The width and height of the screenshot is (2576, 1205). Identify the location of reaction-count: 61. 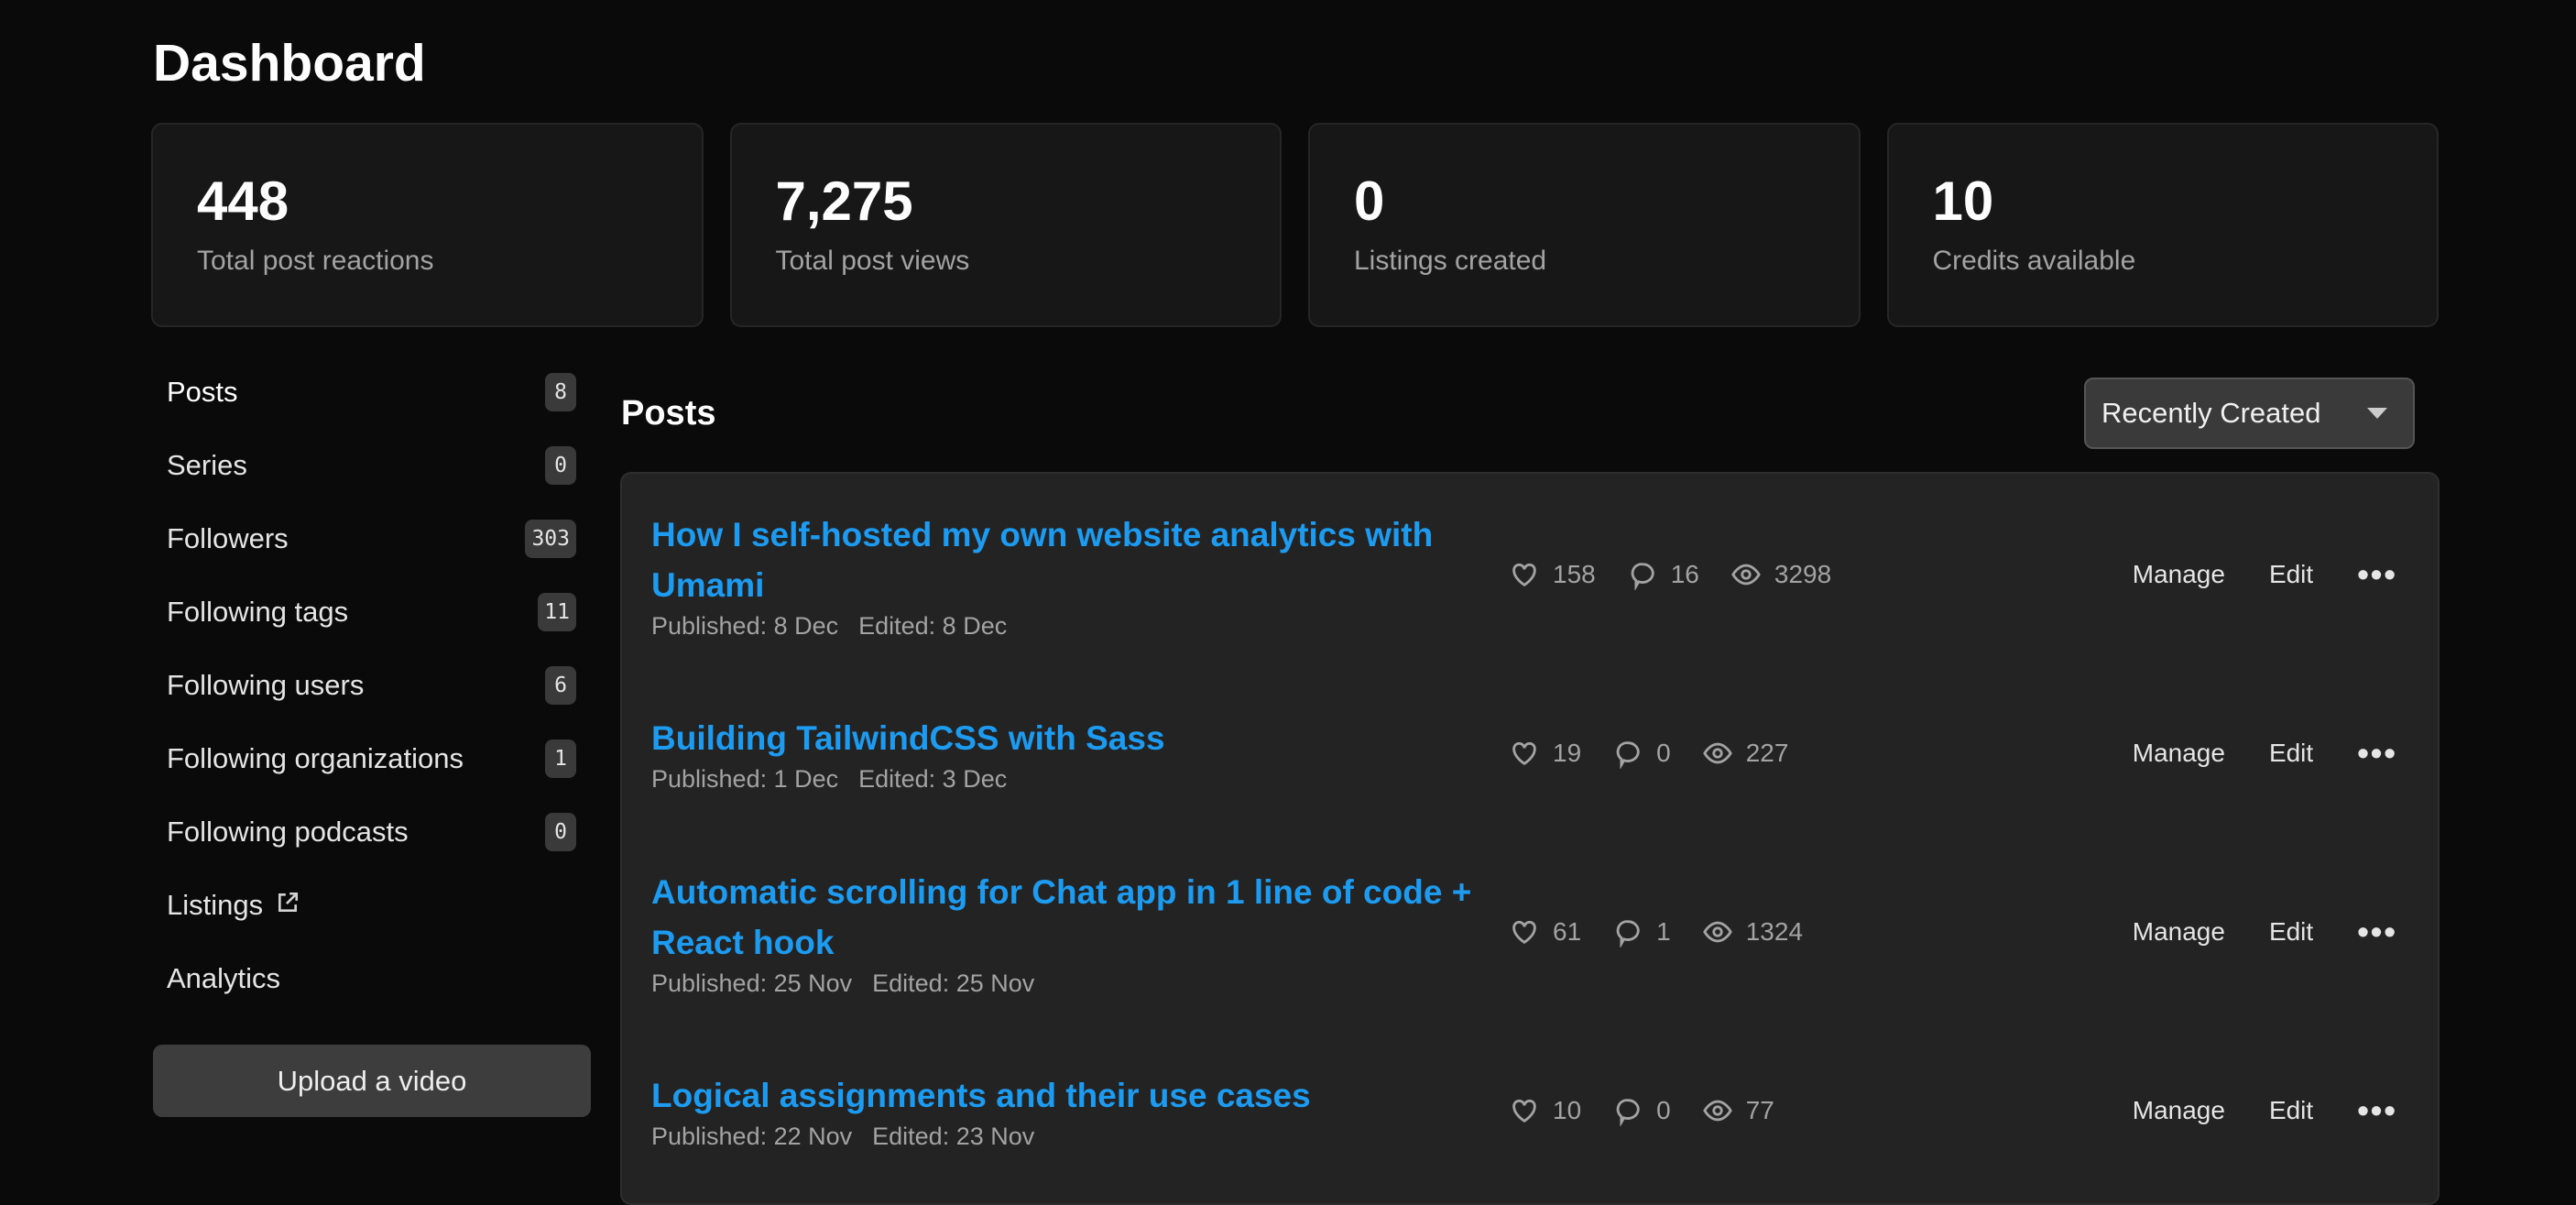
(1568, 931).